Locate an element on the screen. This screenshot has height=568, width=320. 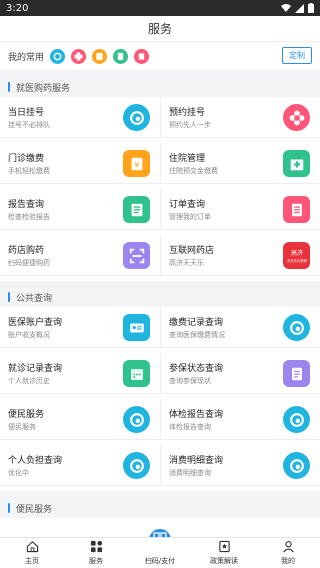
service-subtitle: 优化中 is located at coordinates (18, 473).